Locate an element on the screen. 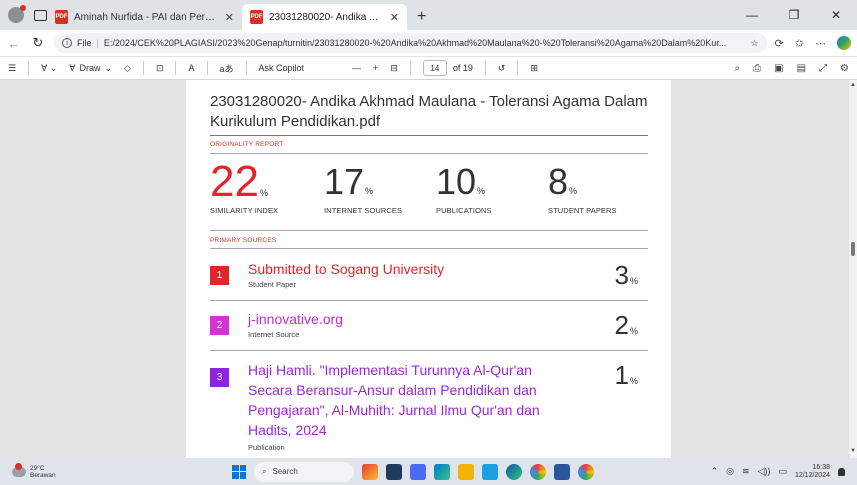 The width and height of the screenshot is (857, 485). minimize-icon: — is located at coordinates (752, 15).